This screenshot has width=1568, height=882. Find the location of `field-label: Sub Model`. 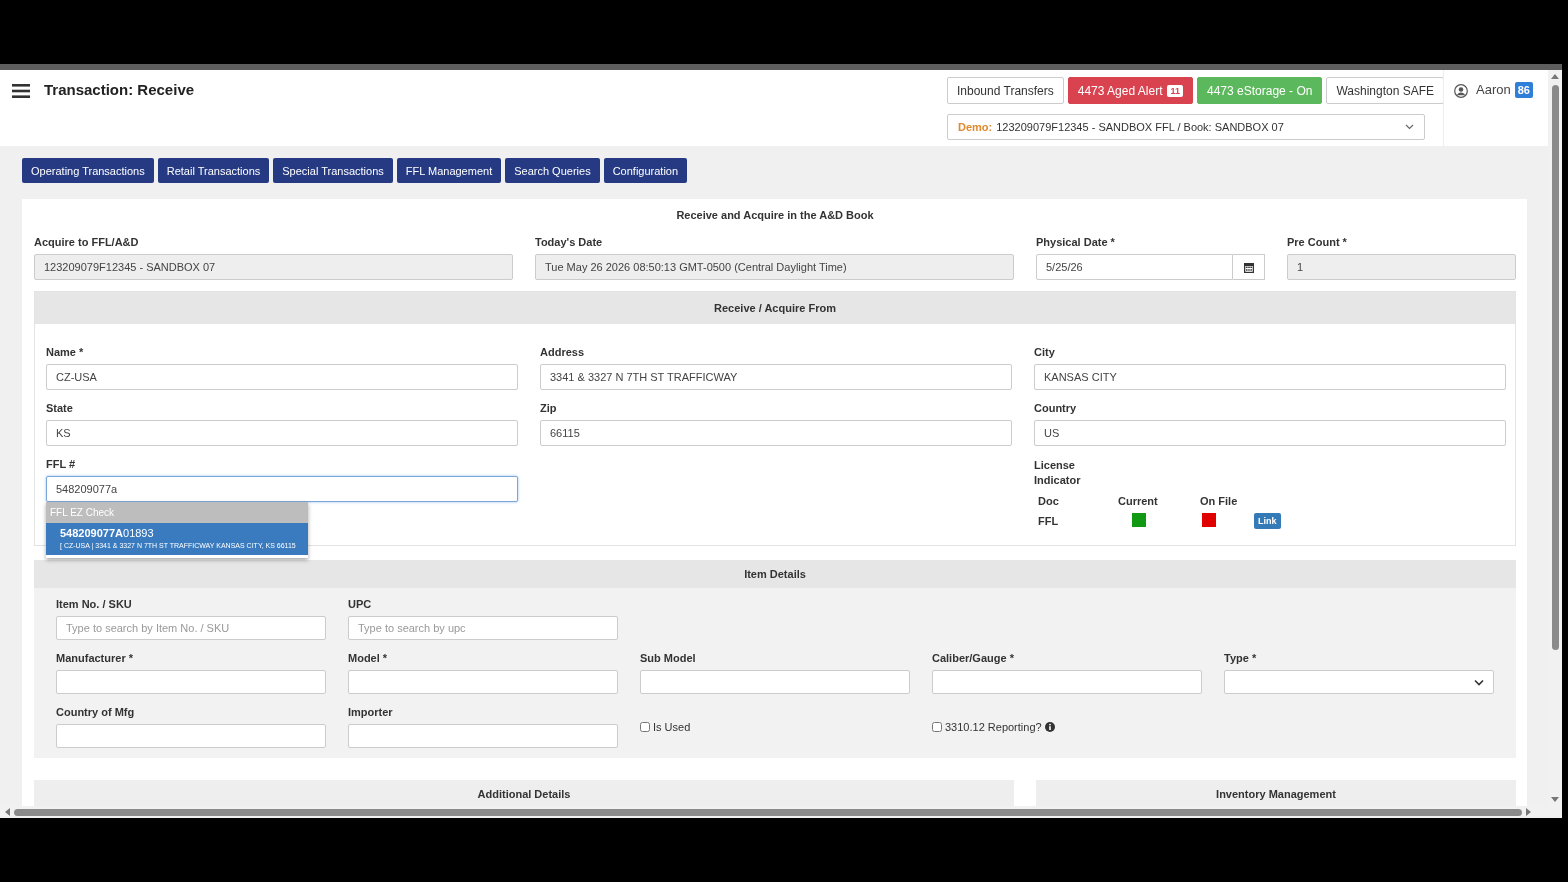

field-label: Sub Model is located at coordinates (668, 658).